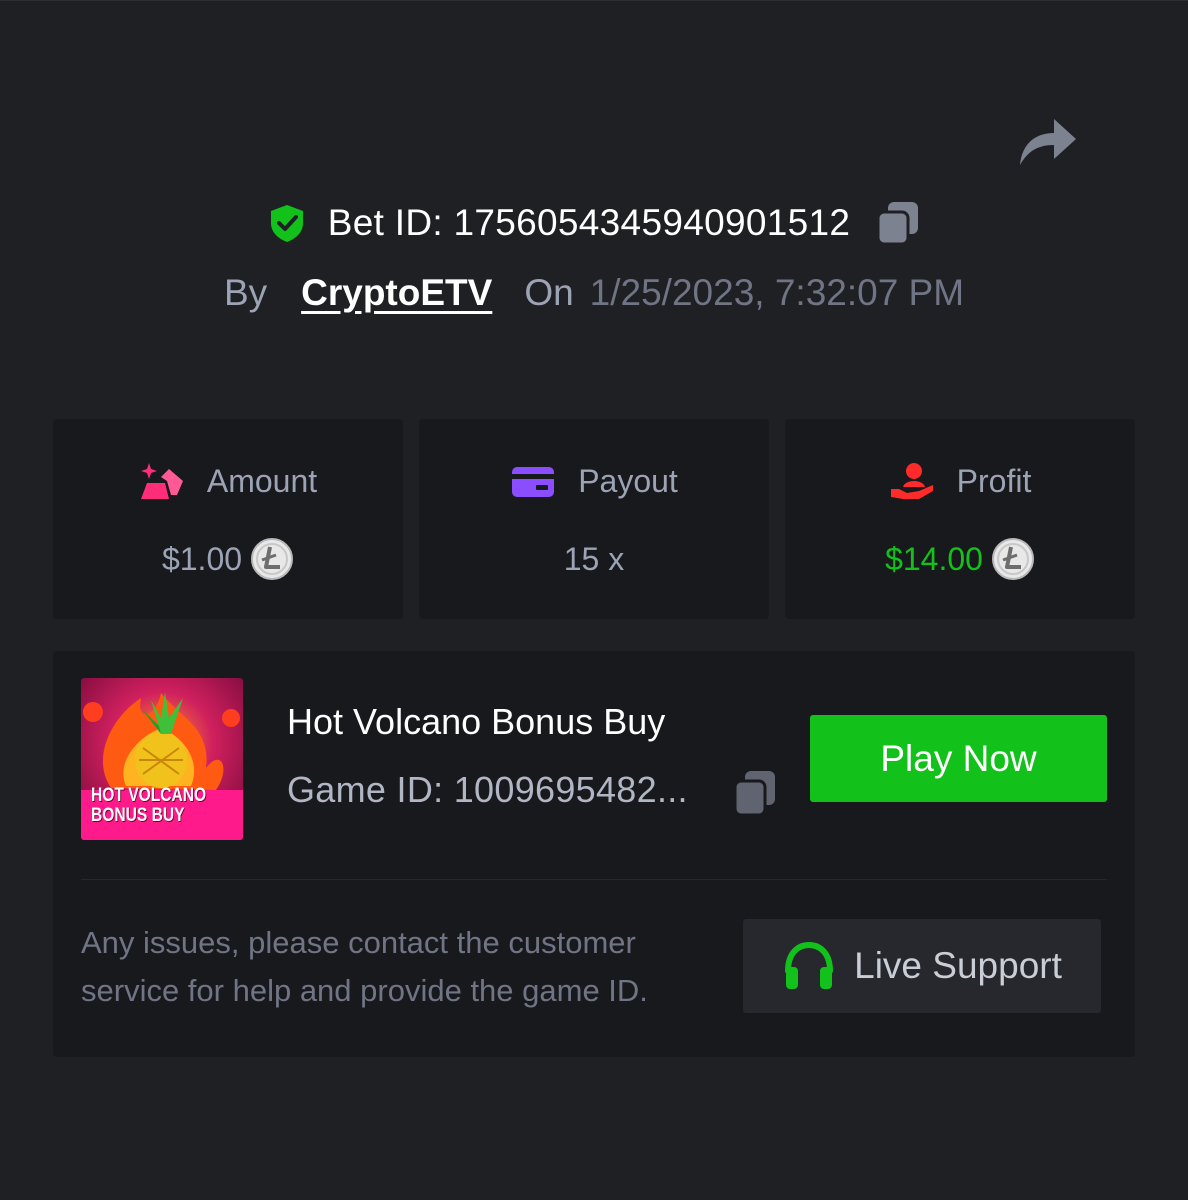 The width and height of the screenshot is (1188, 1200). Describe the element at coordinates (202, 558) in the screenshot. I see `amount-value: $1.00` at that location.